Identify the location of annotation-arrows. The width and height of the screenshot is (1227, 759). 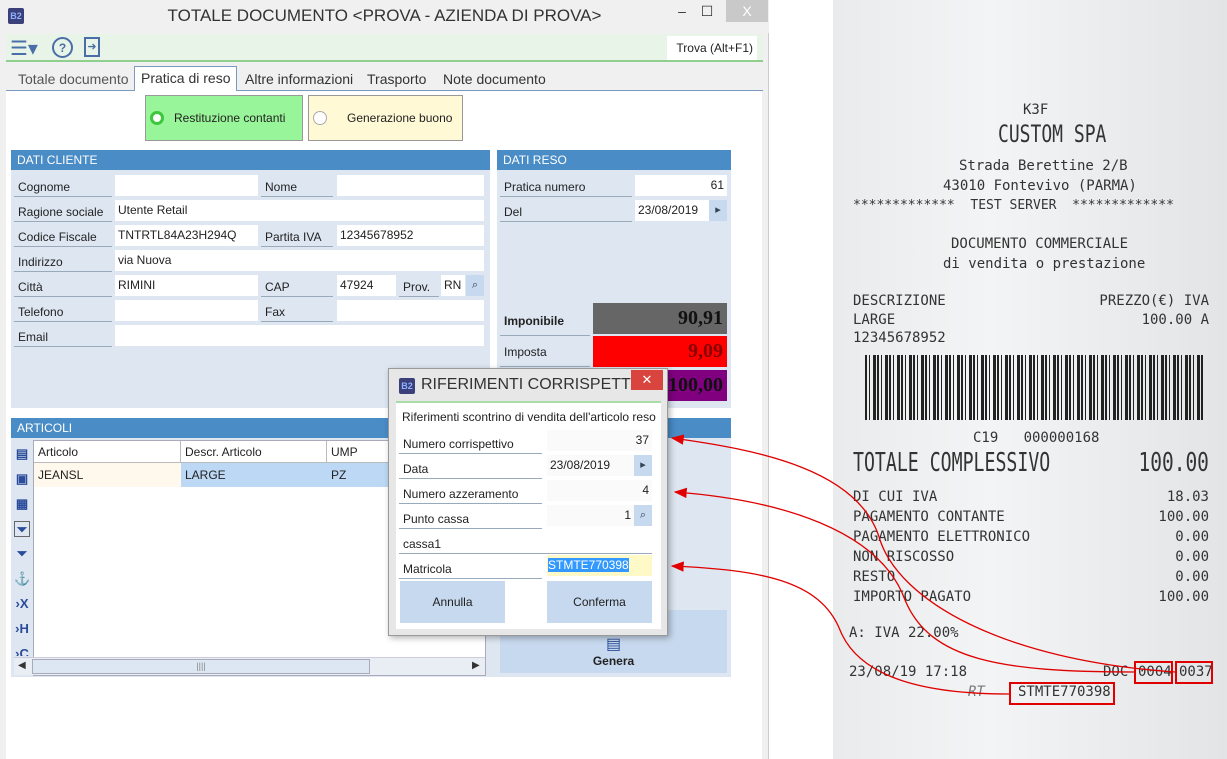
(923, 564).